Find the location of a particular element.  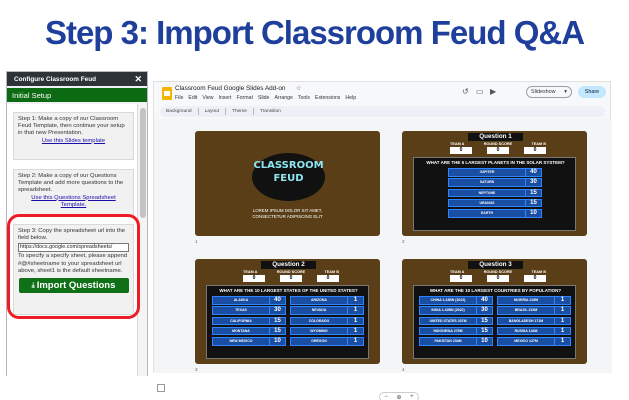

answer-row: CALIFORNIA 15 is located at coordinates (249, 321).